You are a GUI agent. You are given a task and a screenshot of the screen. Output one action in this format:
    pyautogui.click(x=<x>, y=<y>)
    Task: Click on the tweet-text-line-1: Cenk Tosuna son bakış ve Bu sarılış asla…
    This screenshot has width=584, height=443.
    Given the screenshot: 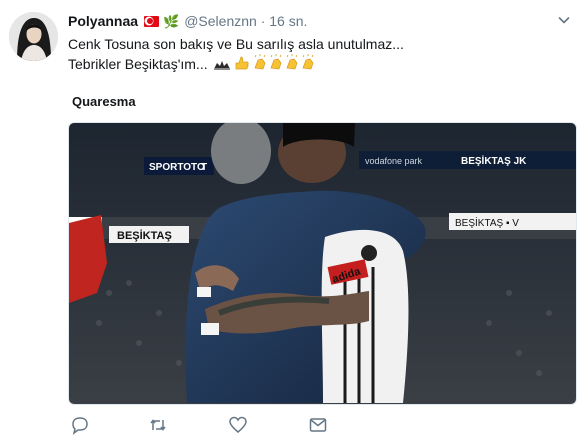 What is the action you would take?
    pyautogui.click(x=236, y=44)
    